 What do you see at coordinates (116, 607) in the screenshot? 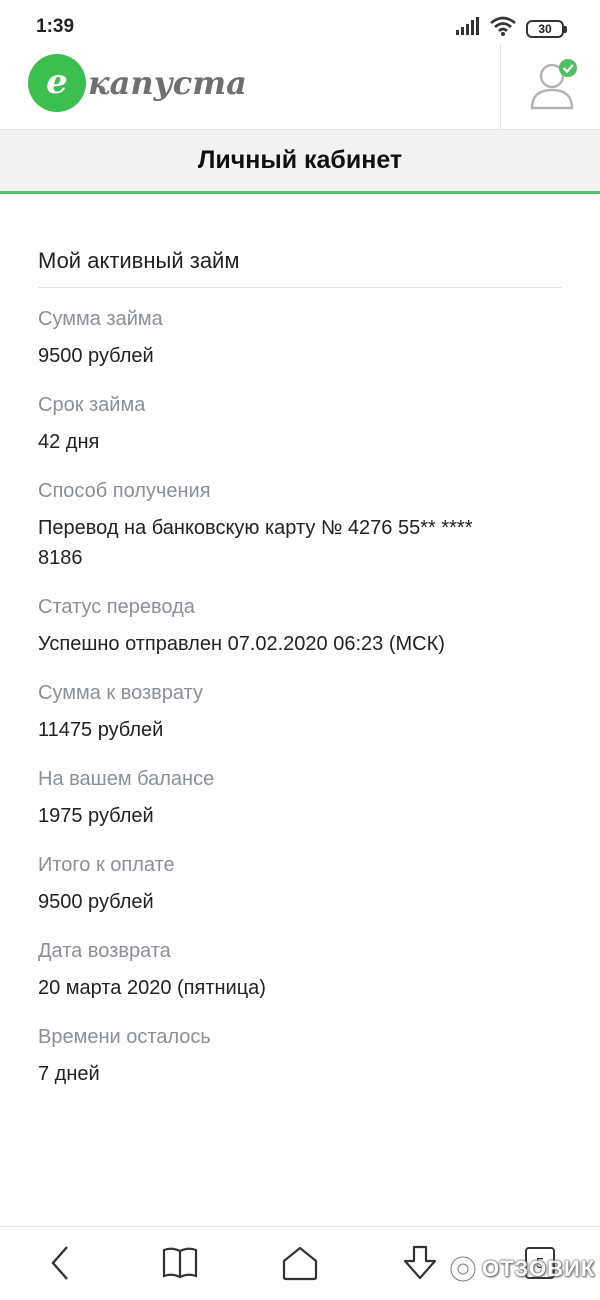
I see `field-label: Статус перевода` at bounding box center [116, 607].